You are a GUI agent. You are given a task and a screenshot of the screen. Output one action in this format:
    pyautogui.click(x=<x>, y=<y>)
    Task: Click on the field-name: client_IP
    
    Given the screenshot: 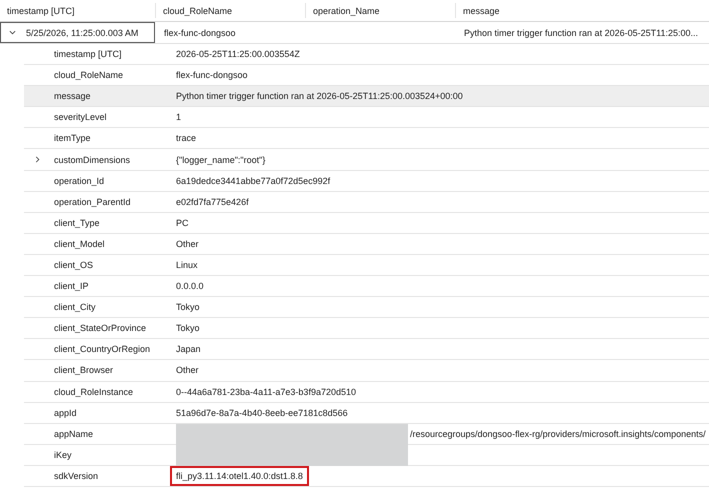 What is the action you would take?
    pyautogui.click(x=71, y=286)
    